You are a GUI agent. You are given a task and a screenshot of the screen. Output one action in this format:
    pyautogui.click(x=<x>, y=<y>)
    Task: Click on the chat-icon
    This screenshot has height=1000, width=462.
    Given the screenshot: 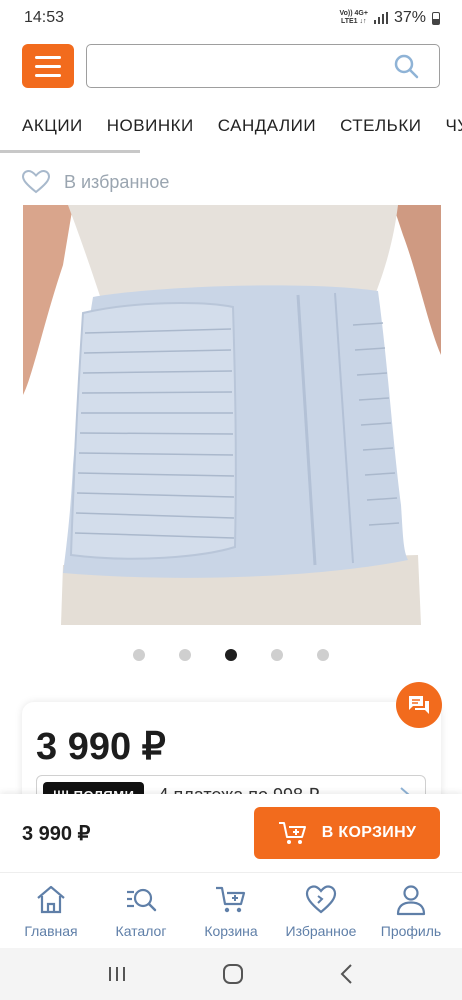 What is the action you would take?
    pyautogui.click(x=419, y=705)
    